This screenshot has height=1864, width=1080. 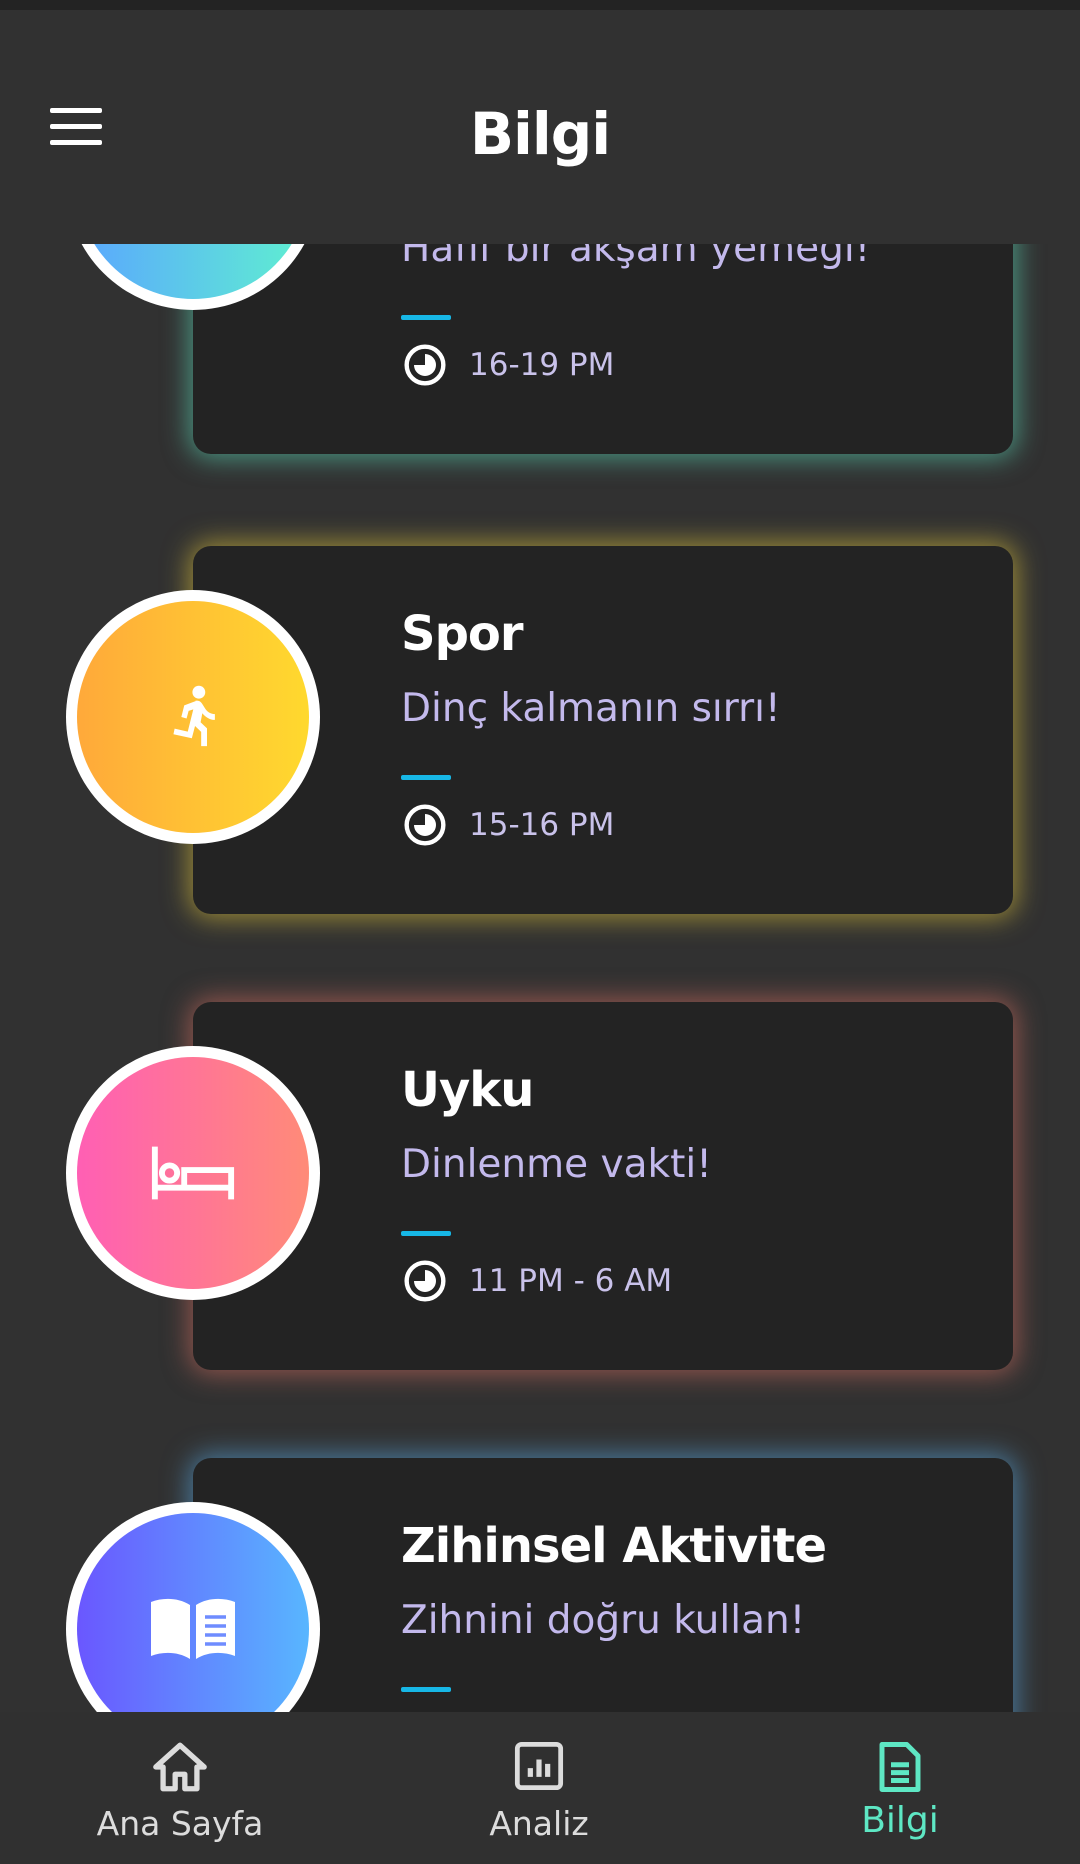 I want to click on card-body, so click(x=603, y=1585).